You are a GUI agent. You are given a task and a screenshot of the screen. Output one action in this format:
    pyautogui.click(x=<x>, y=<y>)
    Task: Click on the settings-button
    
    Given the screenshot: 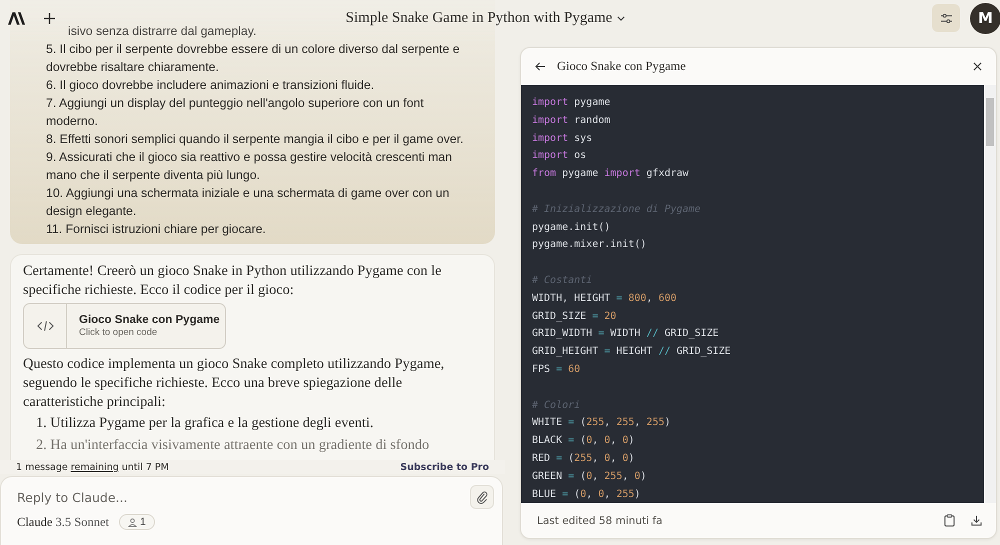 What is the action you would take?
    pyautogui.click(x=946, y=18)
    